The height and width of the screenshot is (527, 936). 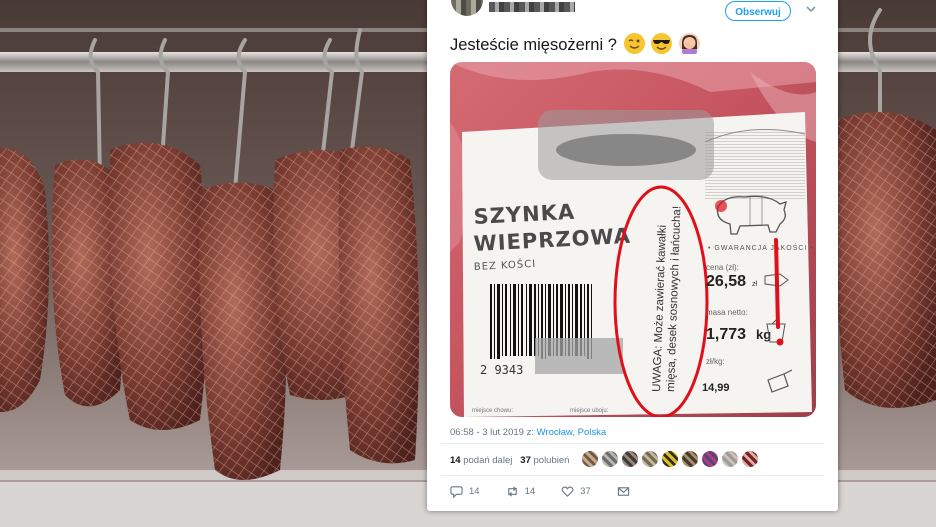 I want to click on woman-facepalming-icon, so click(x=689, y=43).